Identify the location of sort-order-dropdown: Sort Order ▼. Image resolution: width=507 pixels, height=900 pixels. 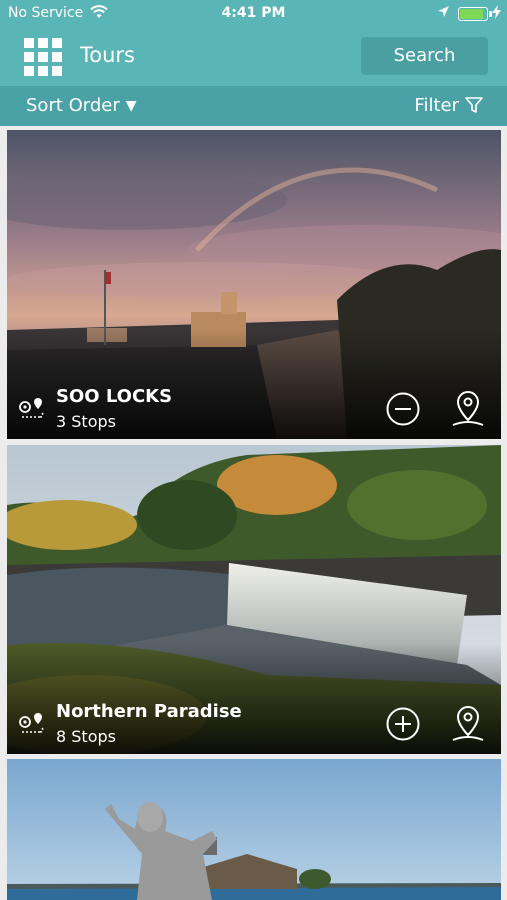
(81, 105).